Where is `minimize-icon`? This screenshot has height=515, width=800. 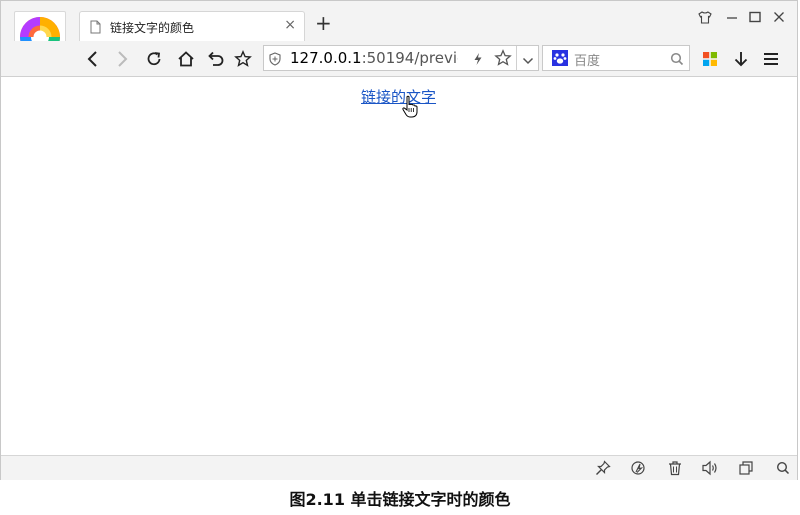 minimize-icon is located at coordinates (732, 17).